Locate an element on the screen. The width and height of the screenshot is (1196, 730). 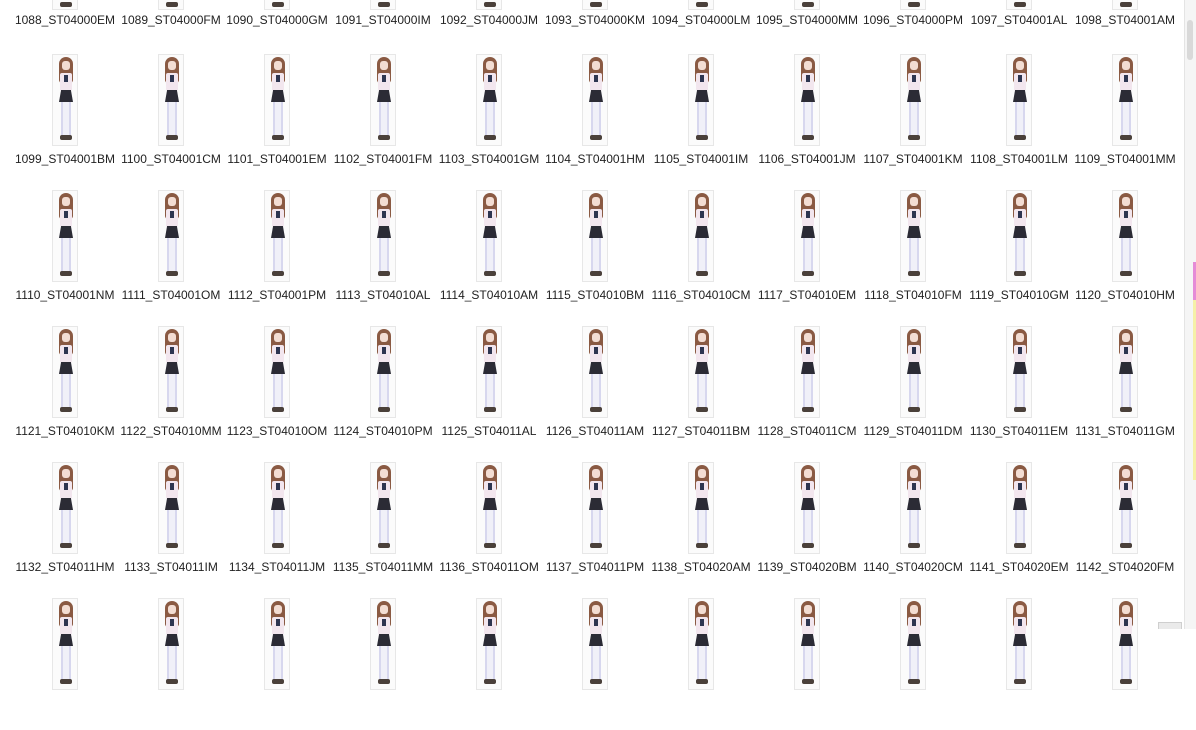
file-name-label: 1141_ST04020EM is located at coordinates (1019, 567).